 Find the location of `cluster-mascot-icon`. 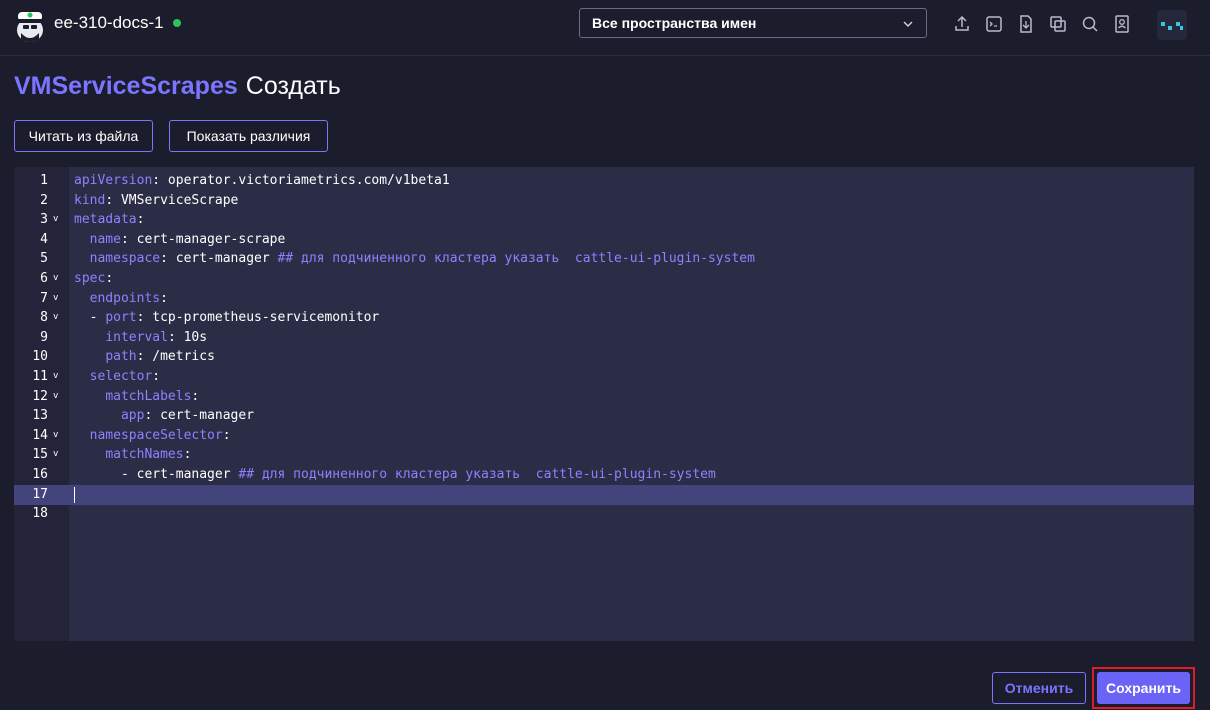

cluster-mascot-icon is located at coordinates (30, 24).